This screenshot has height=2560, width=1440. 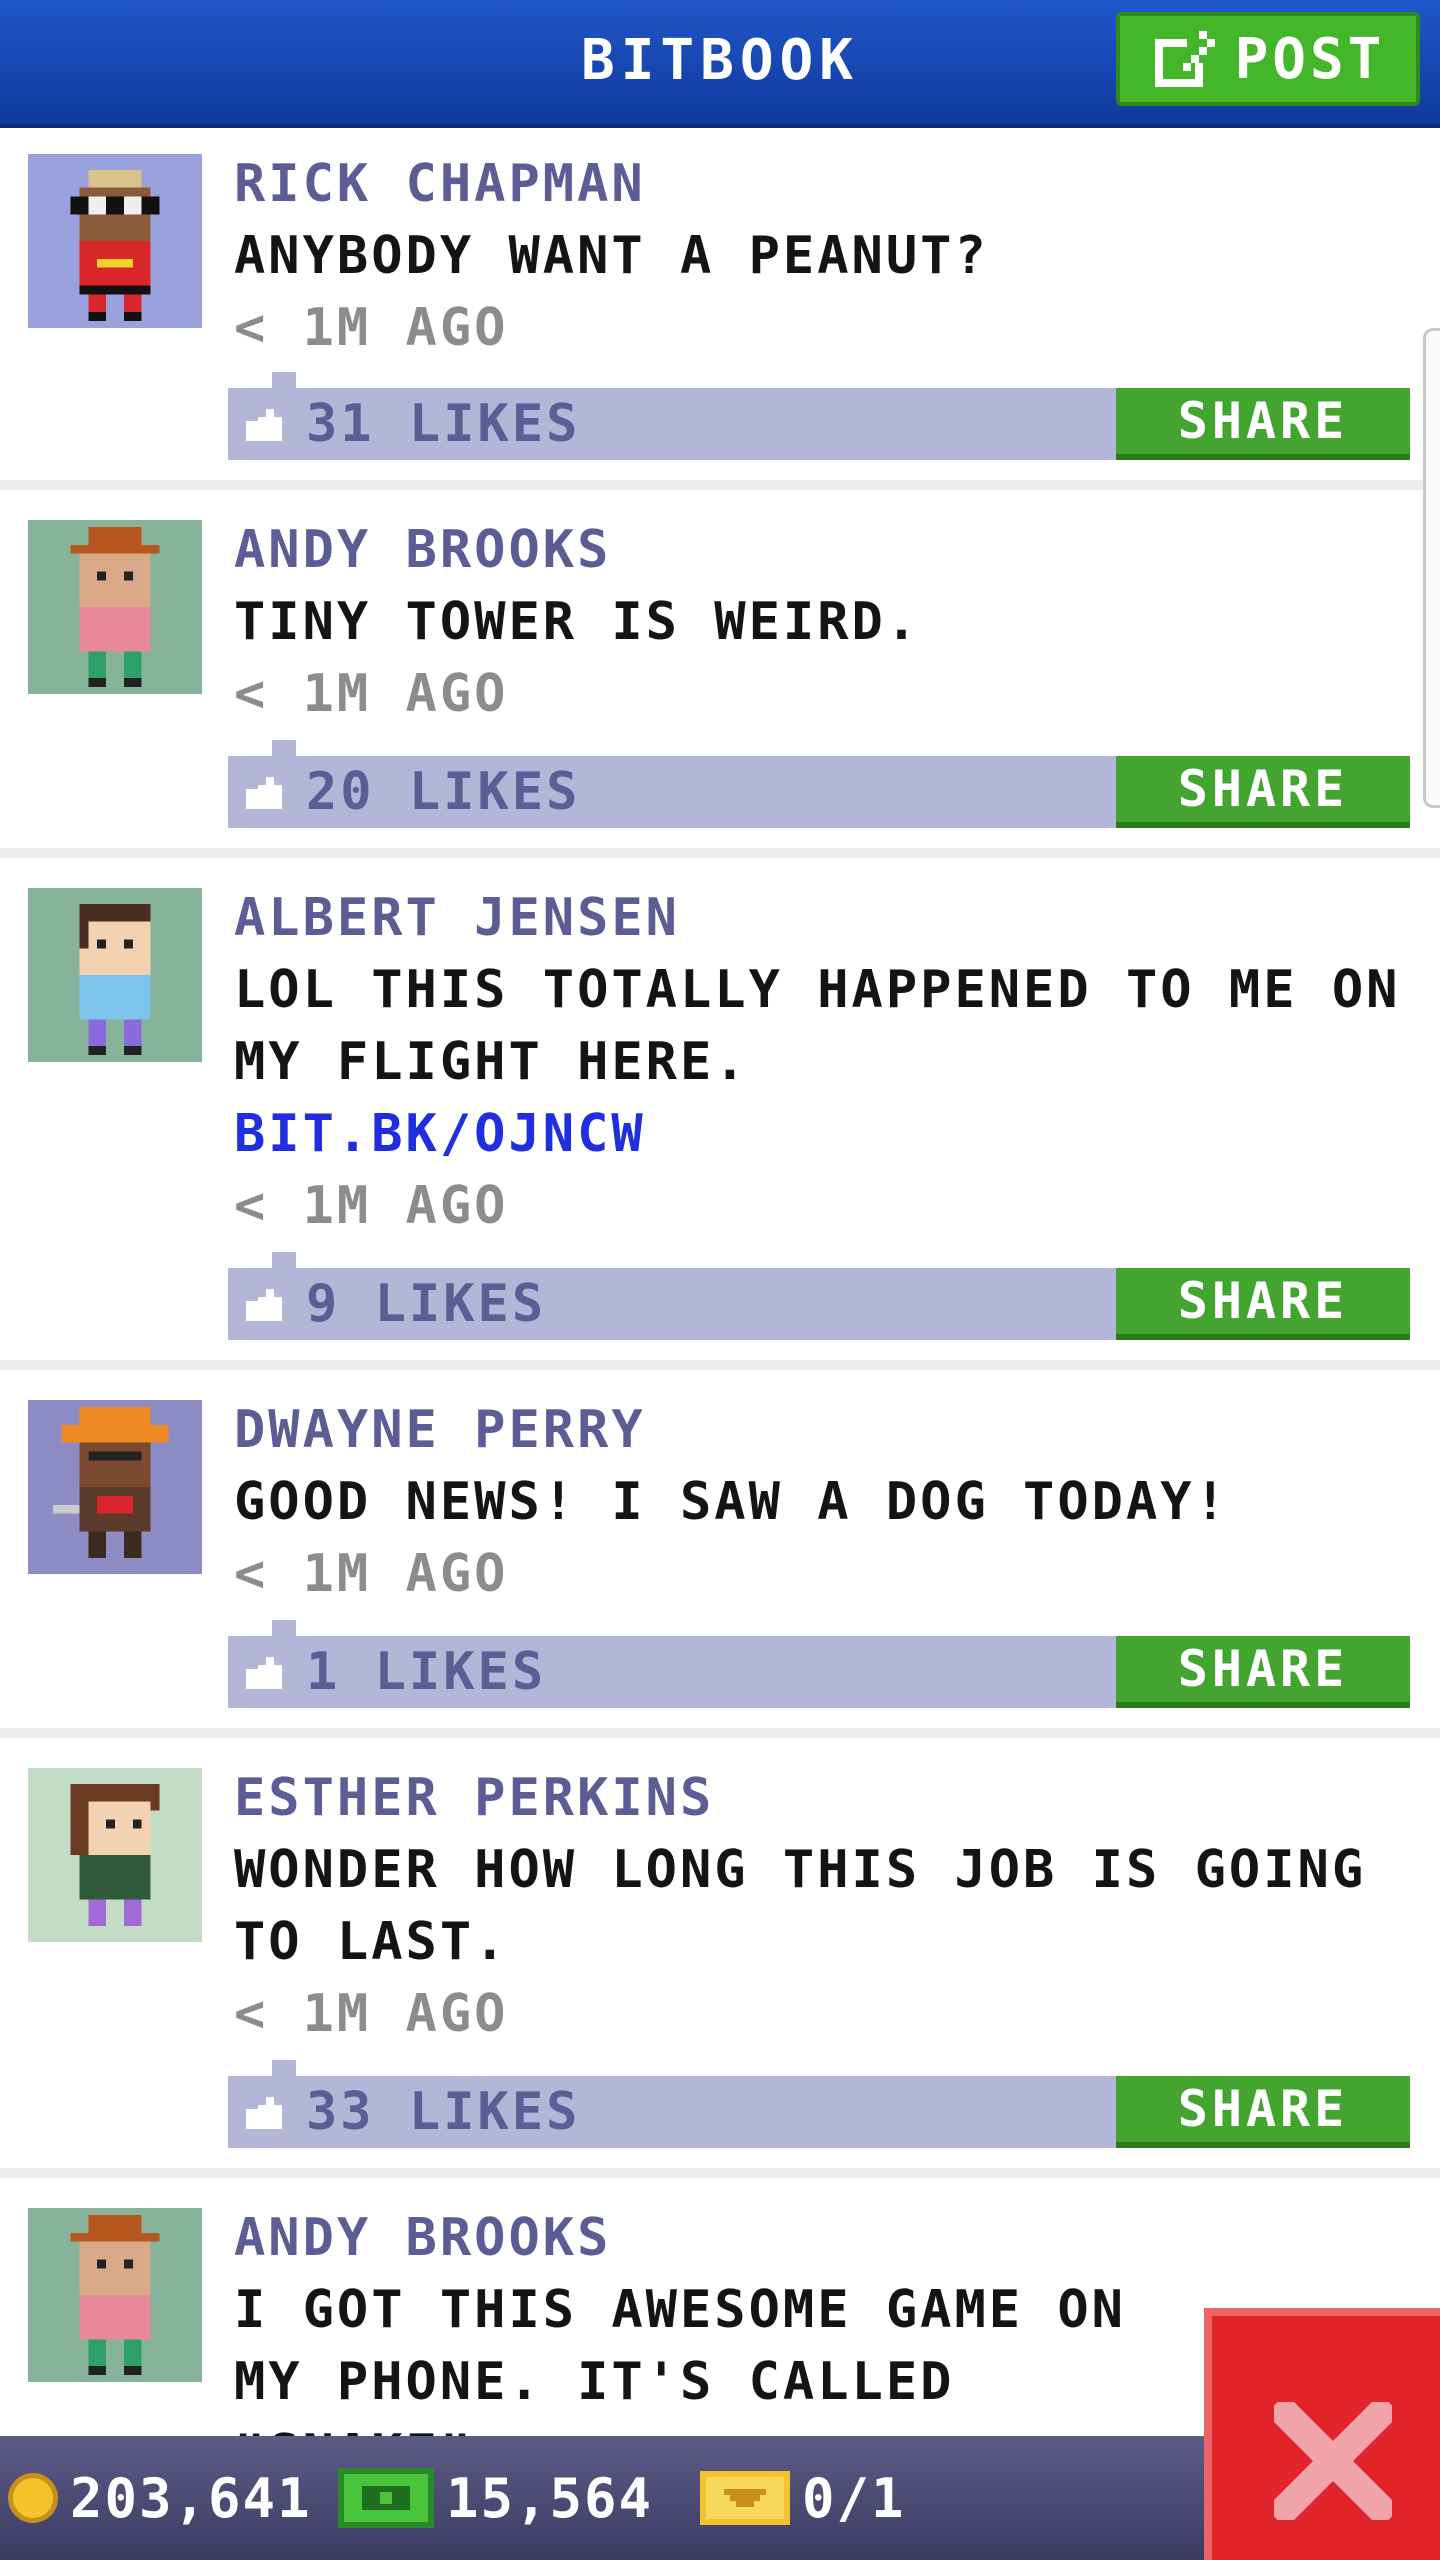 What do you see at coordinates (115, 979) in the screenshot?
I see `avatar-albert-jensen` at bounding box center [115, 979].